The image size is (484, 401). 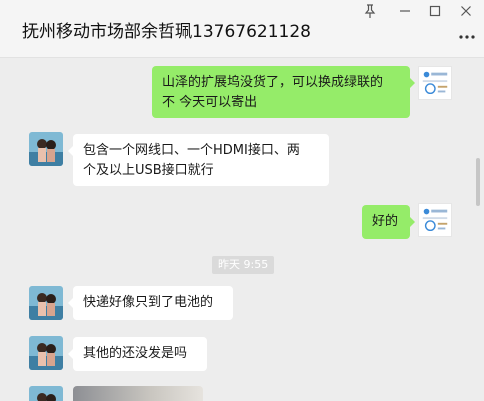 I want to click on pin-icon, so click(x=370, y=11).